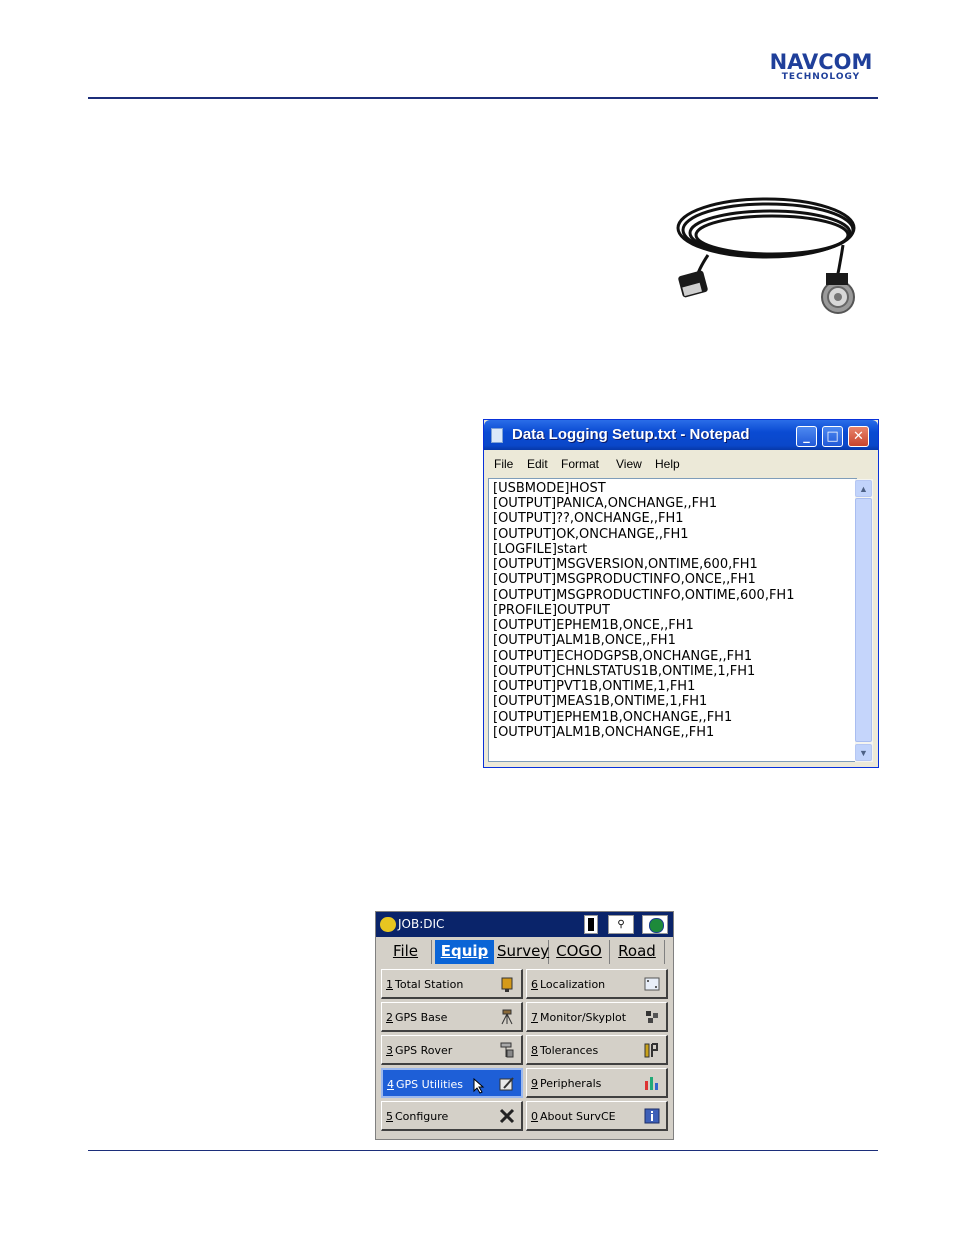 The height and width of the screenshot is (1235, 954). Describe the element at coordinates (389, 1017) in the screenshot. I see `button-number: 2` at that location.